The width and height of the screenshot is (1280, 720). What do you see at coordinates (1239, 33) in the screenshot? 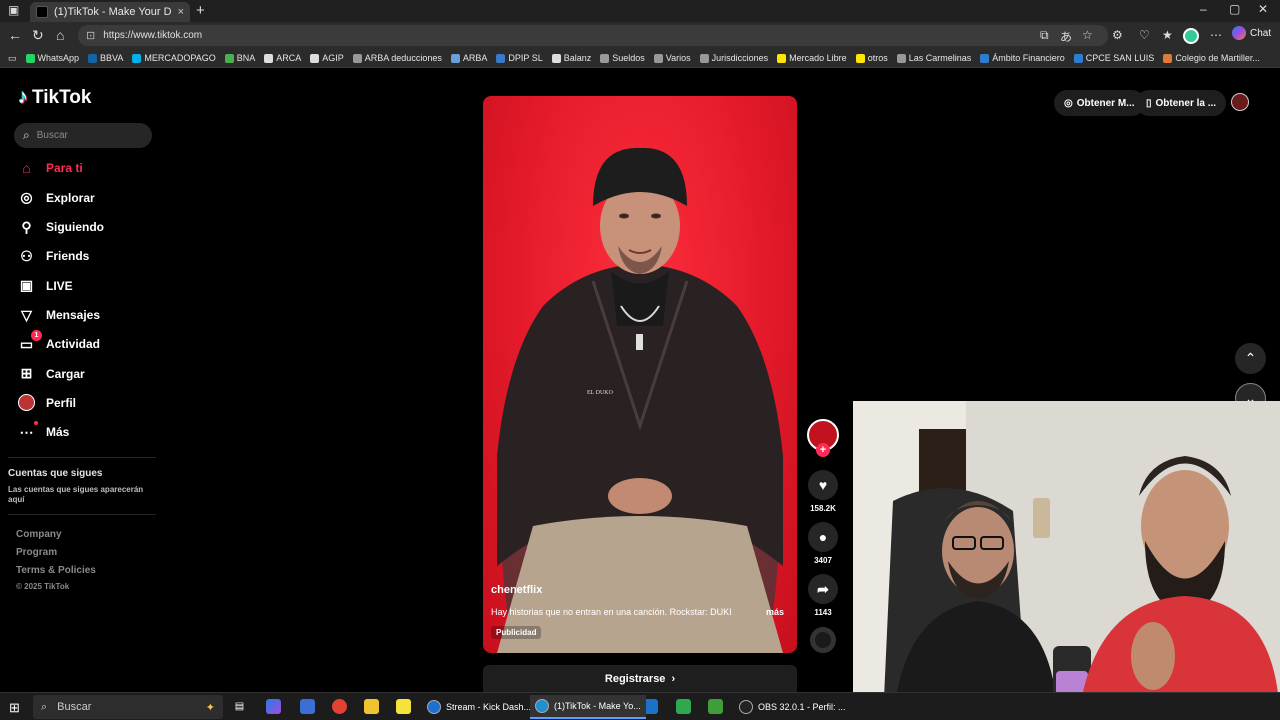
I see `copilot-icon` at bounding box center [1239, 33].